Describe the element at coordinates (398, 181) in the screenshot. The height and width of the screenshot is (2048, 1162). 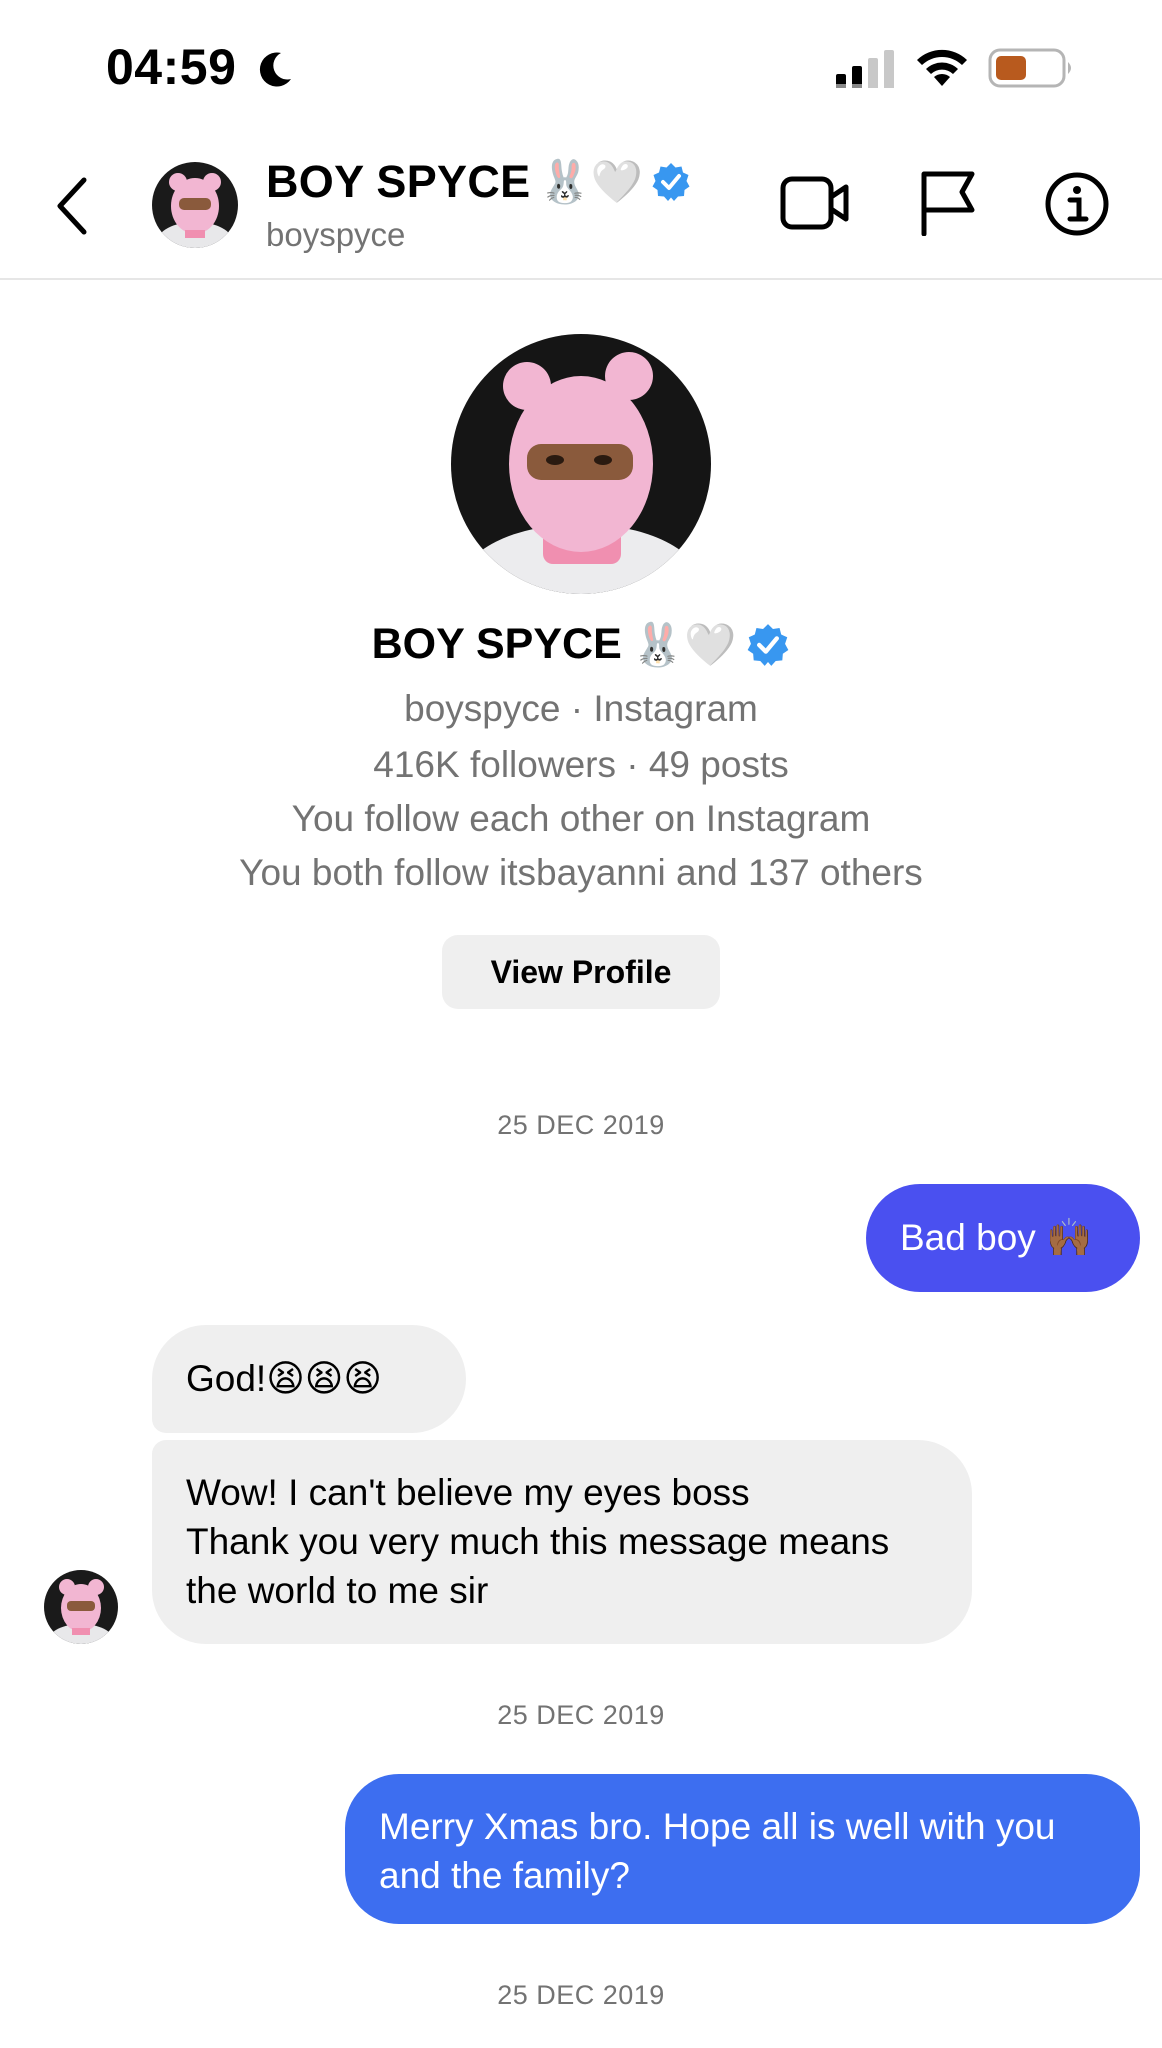
I see `header-name: BOY SPYCE` at that location.